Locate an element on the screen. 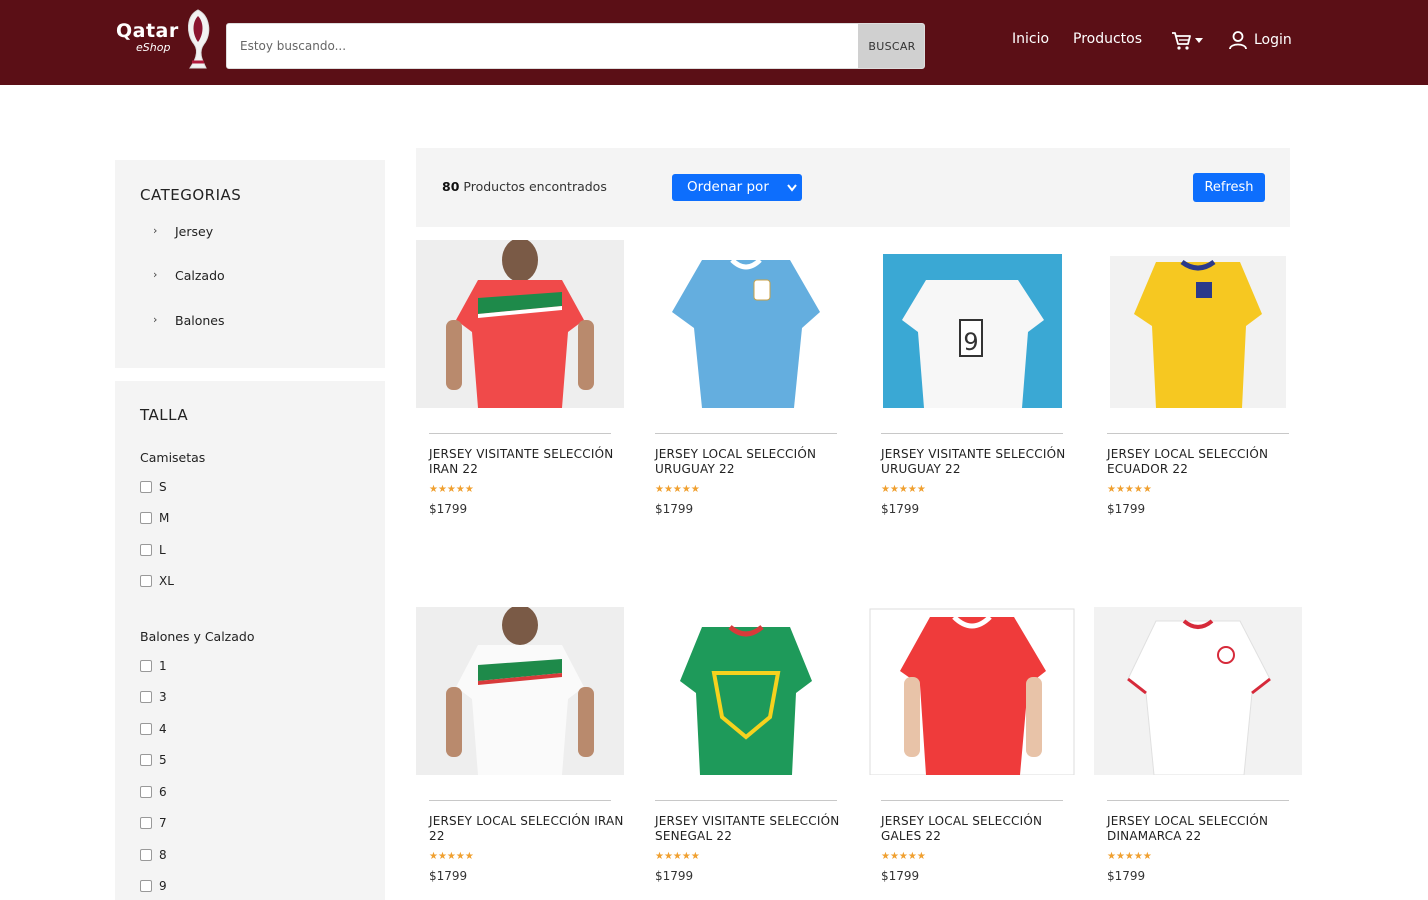  product-image-uruguay-away: 9 is located at coordinates (972, 324).